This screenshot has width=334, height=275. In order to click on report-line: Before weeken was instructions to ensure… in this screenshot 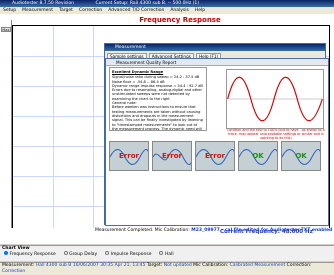, I will do `click(157, 118)`.